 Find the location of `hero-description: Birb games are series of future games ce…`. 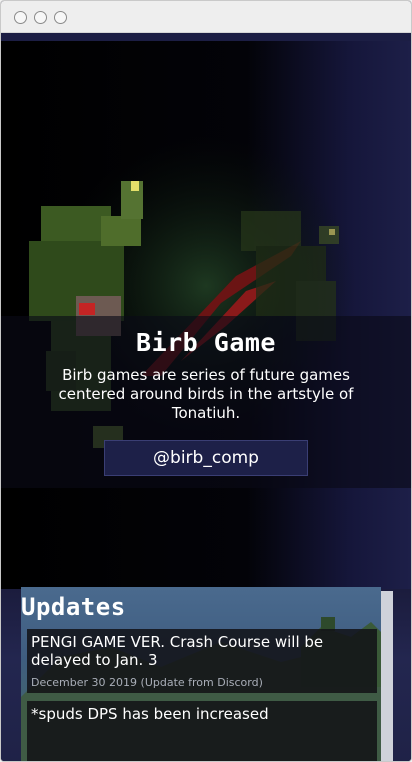

hero-description: Birb games are series of future games ce… is located at coordinates (206, 394).